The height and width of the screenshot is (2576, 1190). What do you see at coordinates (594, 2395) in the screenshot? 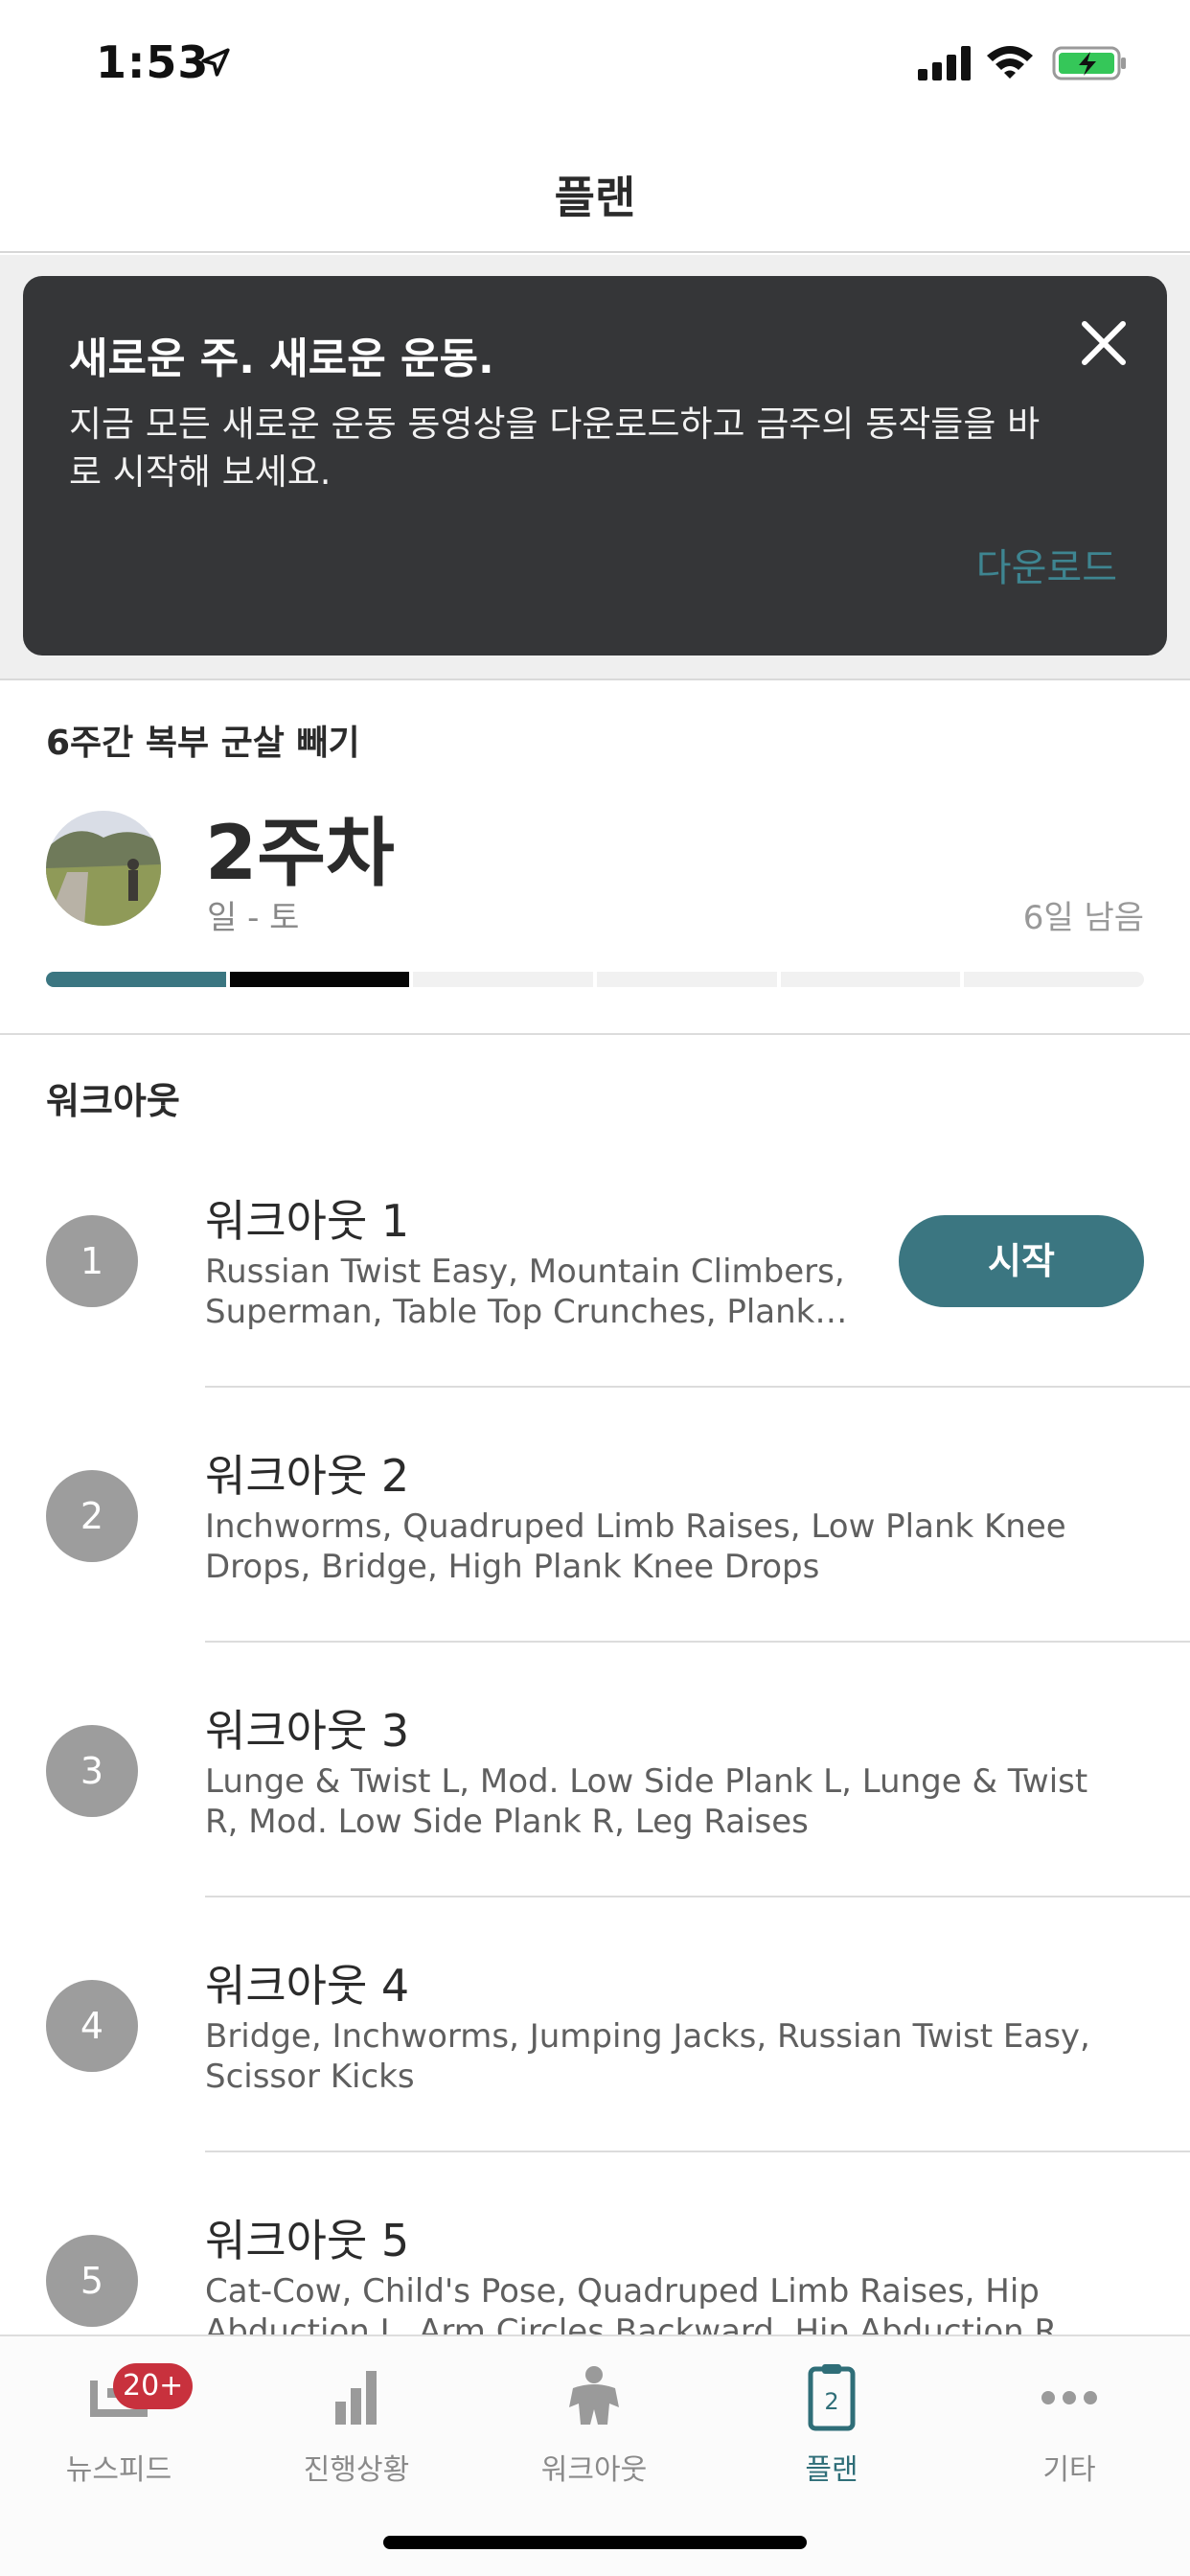
I see `person-icon` at bounding box center [594, 2395].